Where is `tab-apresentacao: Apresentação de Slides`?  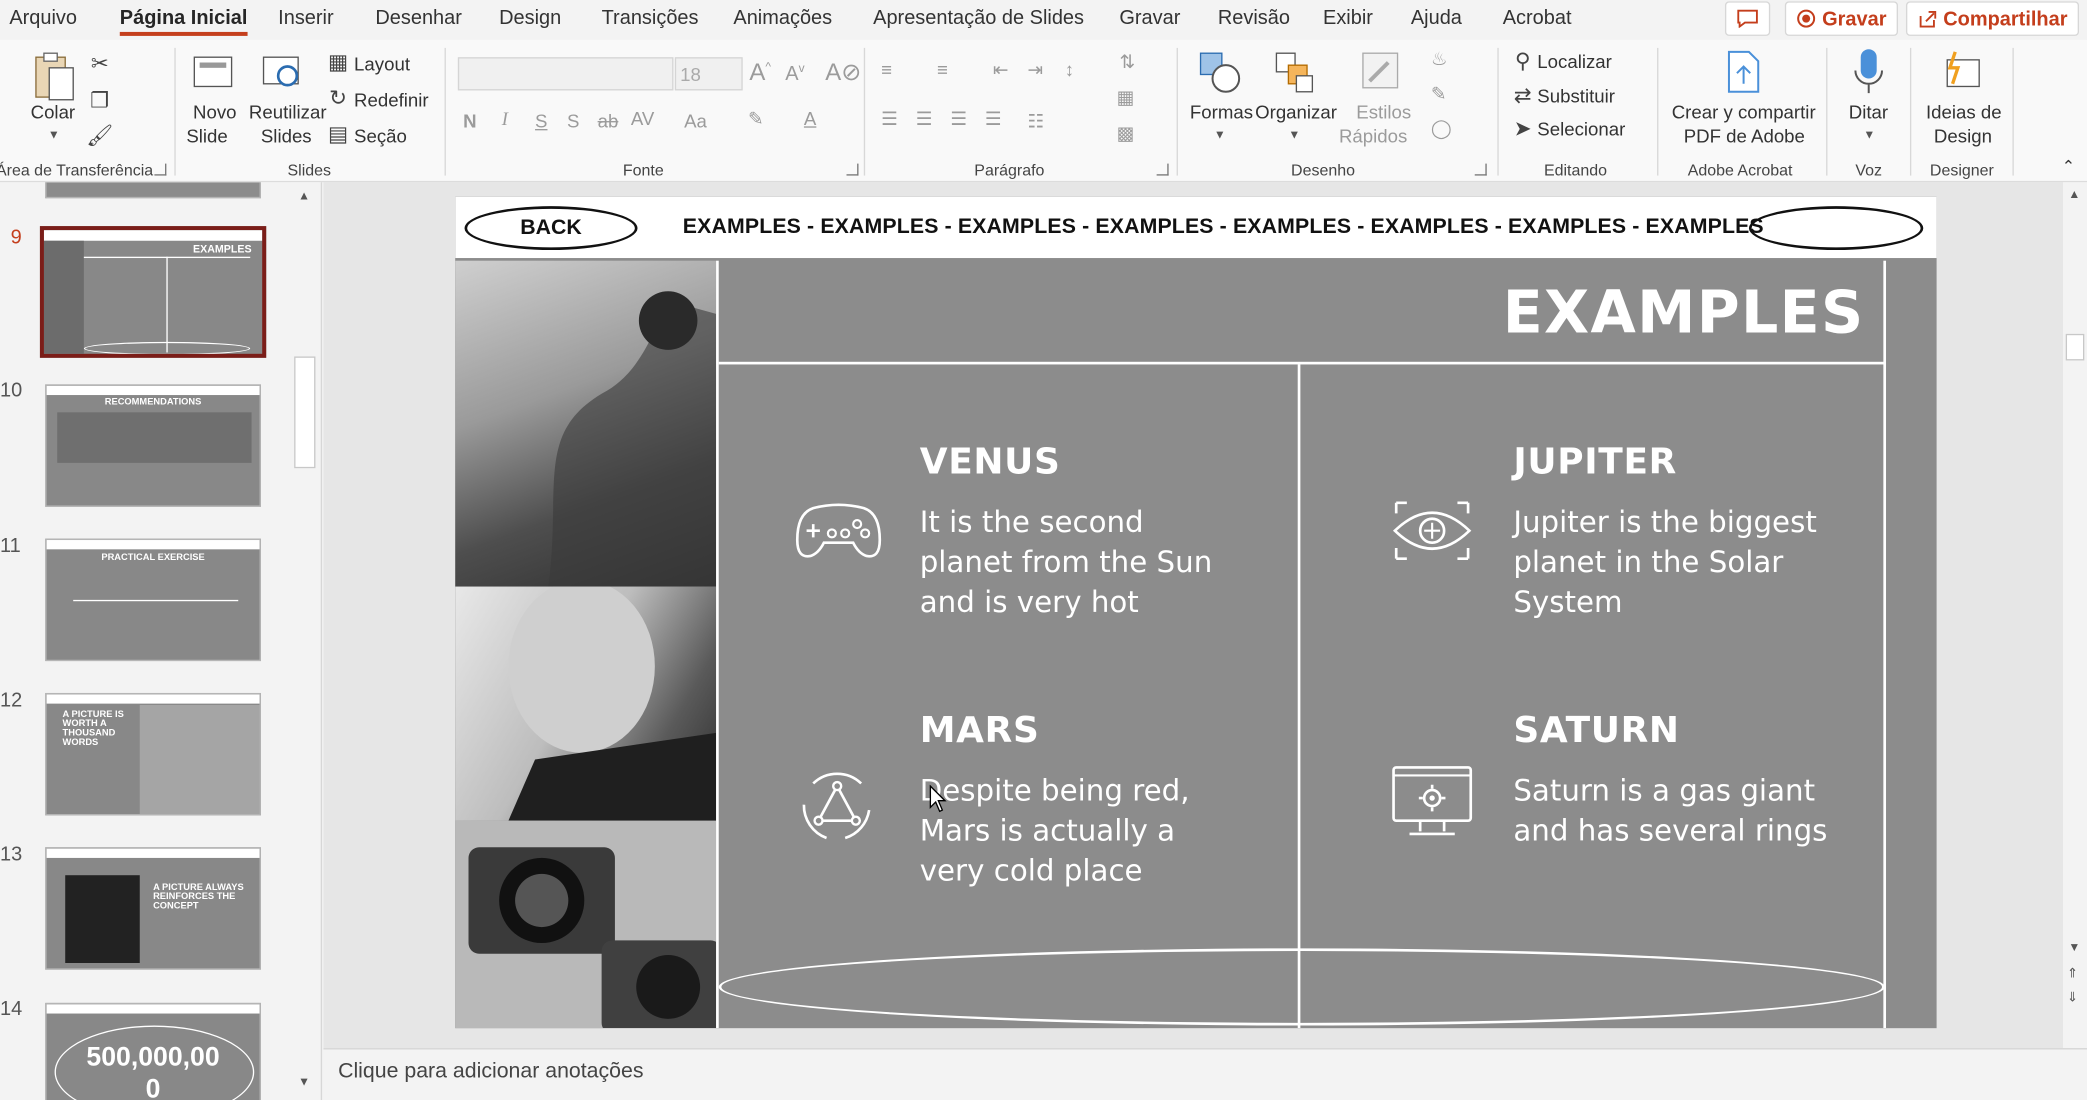
tab-apresentacao: Apresentação de Slides is located at coordinates (978, 18).